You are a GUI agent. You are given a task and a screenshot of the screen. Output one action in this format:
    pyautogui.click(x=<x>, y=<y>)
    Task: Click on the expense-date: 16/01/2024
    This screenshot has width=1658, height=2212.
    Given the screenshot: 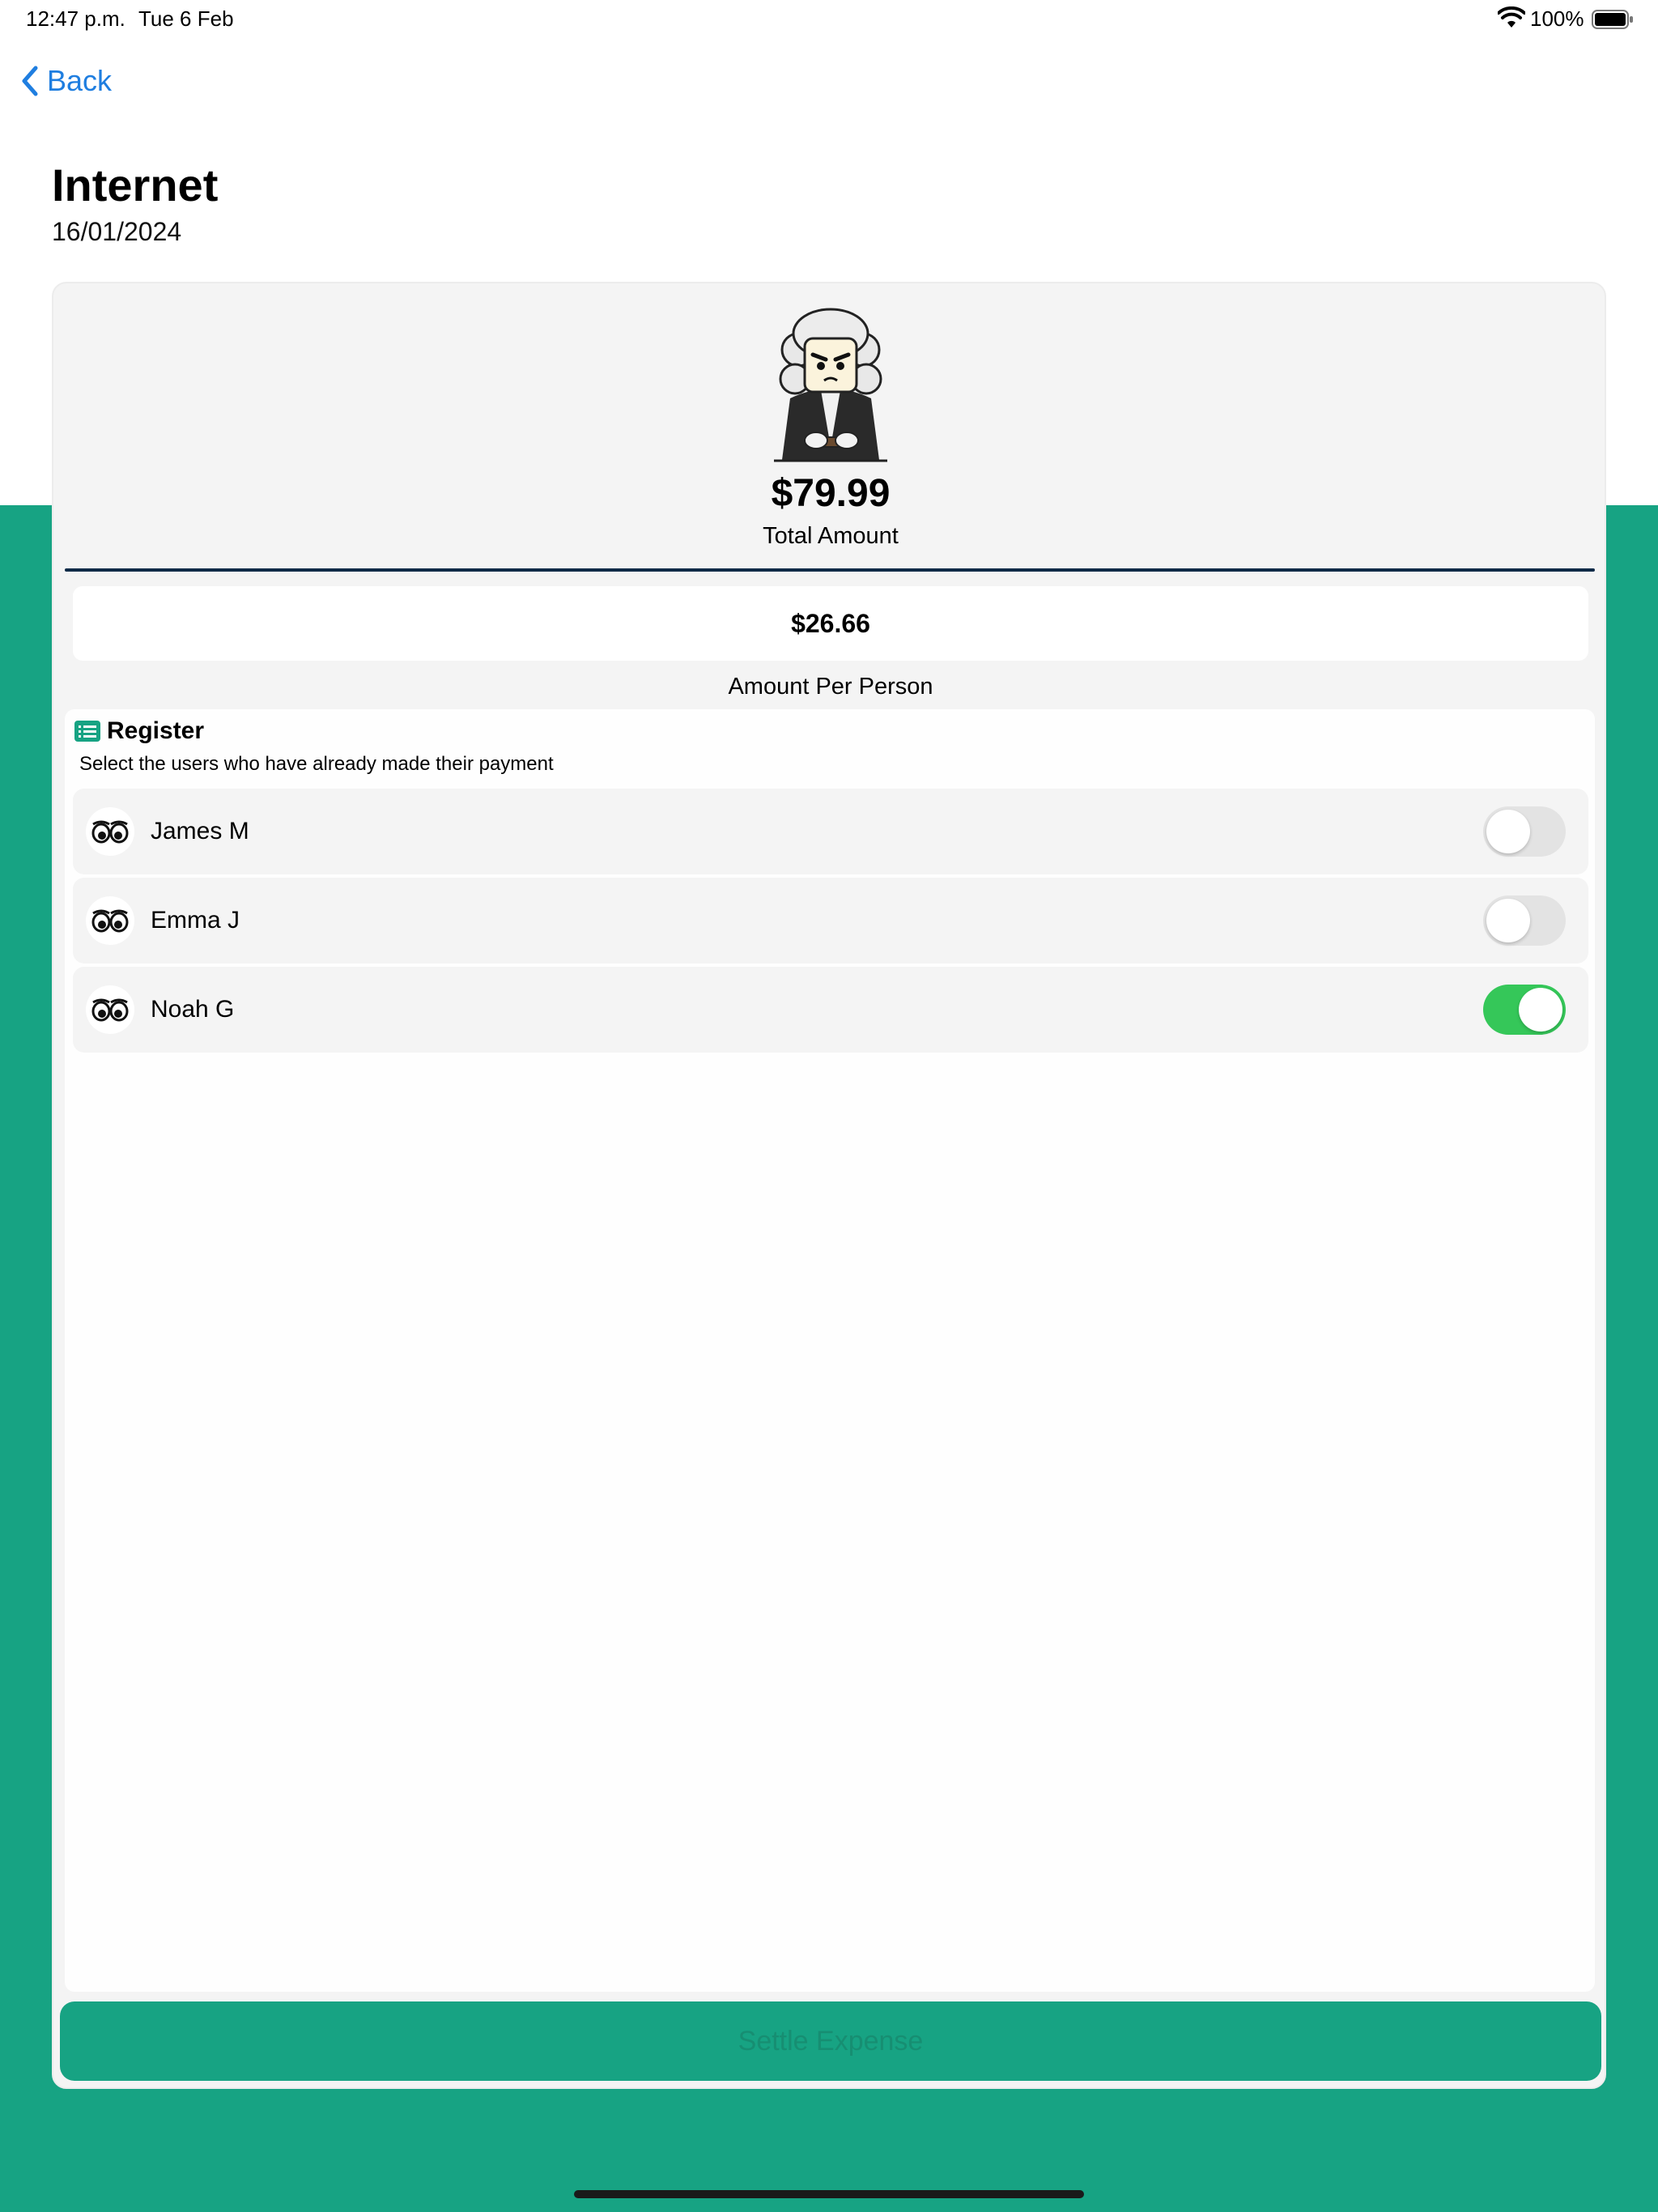 What is the action you would take?
    pyautogui.click(x=117, y=232)
    